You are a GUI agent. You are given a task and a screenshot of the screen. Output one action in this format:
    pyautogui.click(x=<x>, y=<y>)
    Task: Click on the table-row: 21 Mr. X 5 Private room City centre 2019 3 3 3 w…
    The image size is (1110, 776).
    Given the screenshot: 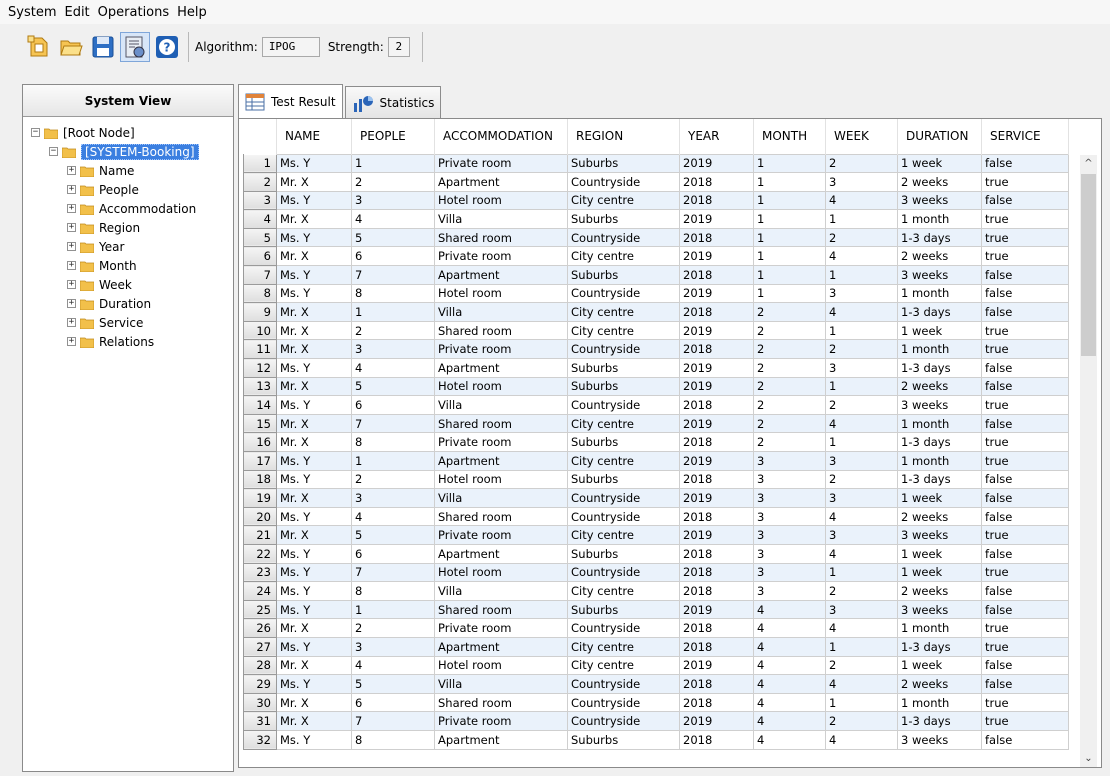 What is the action you would take?
    pyautogui.click(x=656, y=535)
    